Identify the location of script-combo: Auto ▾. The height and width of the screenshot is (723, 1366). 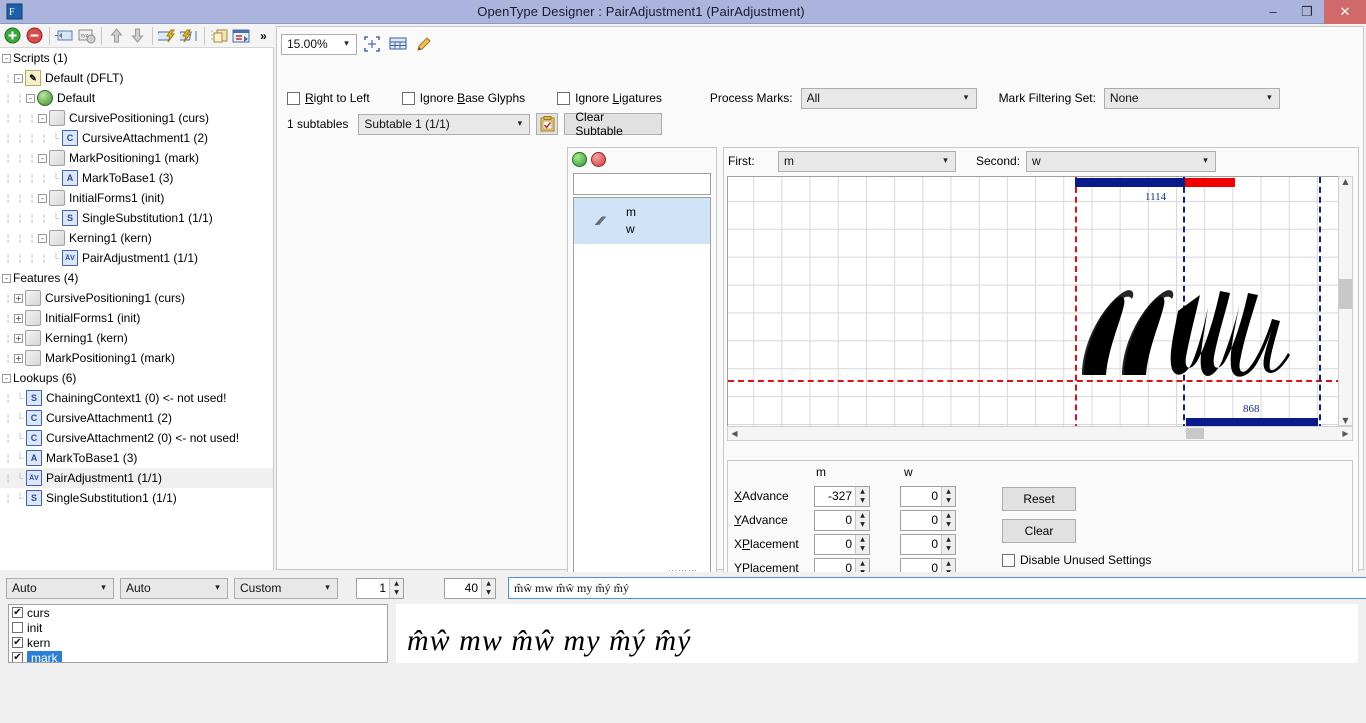
(60, 588).